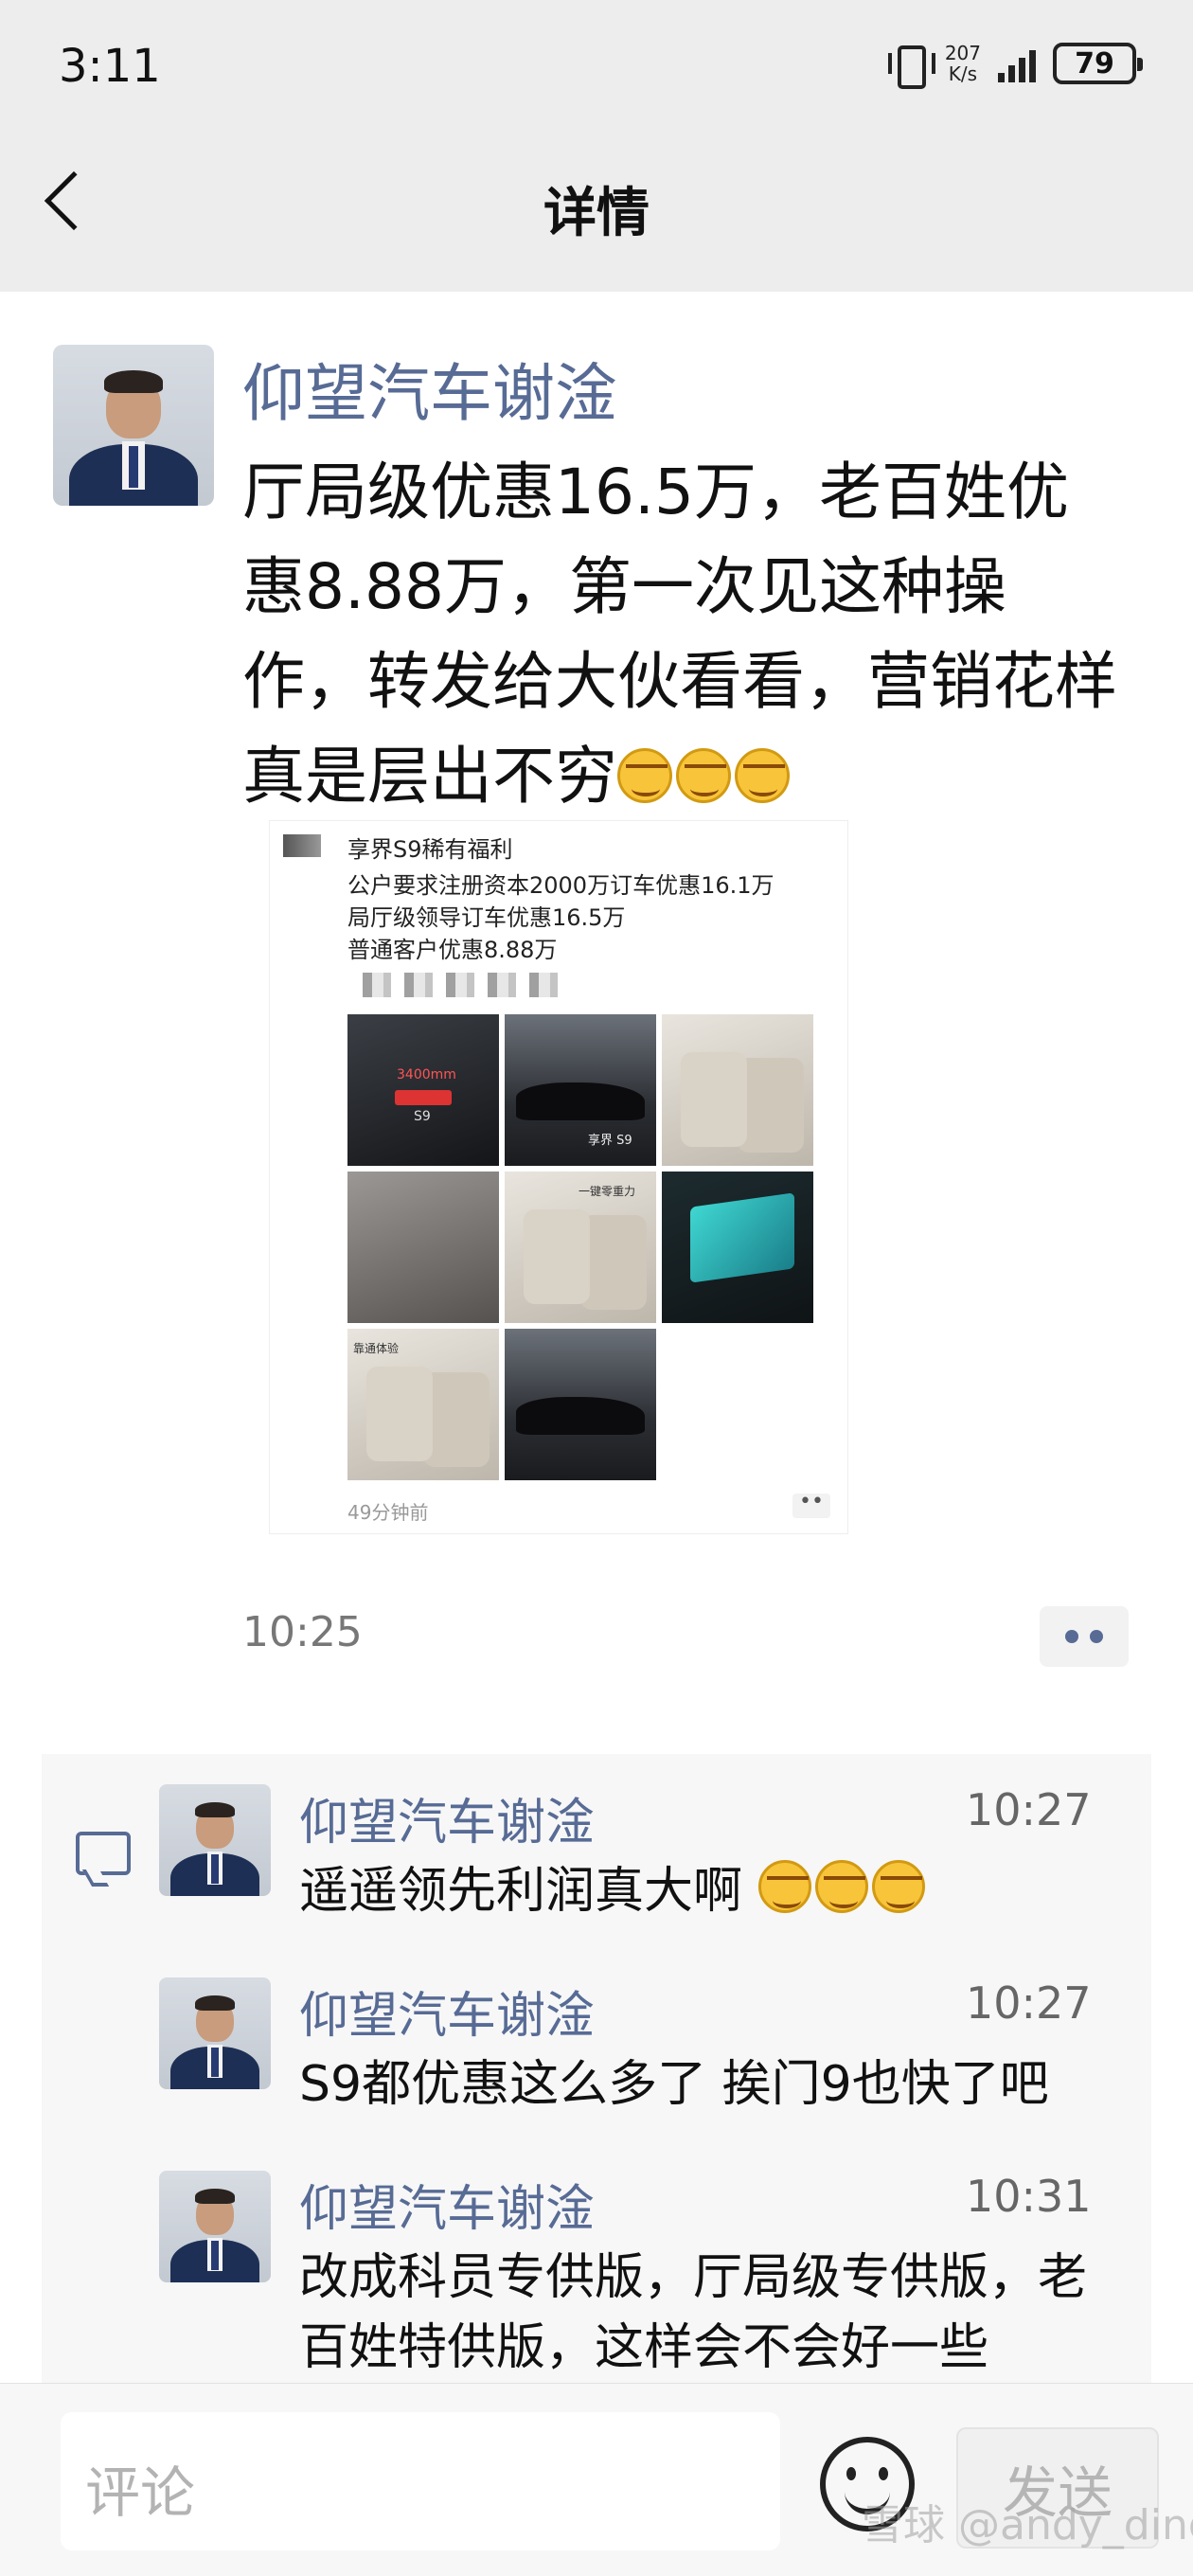 The height and width of the screenshot is (2576, 1193). I want to click on thumb-rear-console: 靠通体验, so click(423, 1404).